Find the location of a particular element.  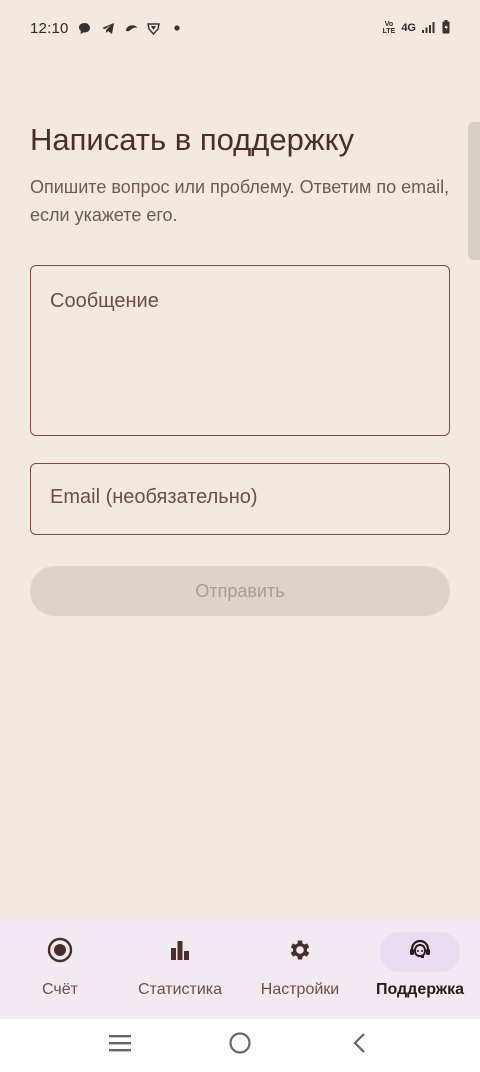

radio-target-icon is located at coordinates (60, 952).